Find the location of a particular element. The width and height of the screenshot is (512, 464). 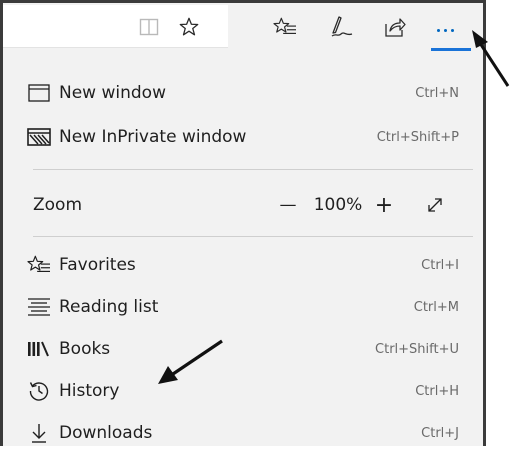

menu-item-favorites: Favorites Ctrl+I is located at coordinates (244, 265).